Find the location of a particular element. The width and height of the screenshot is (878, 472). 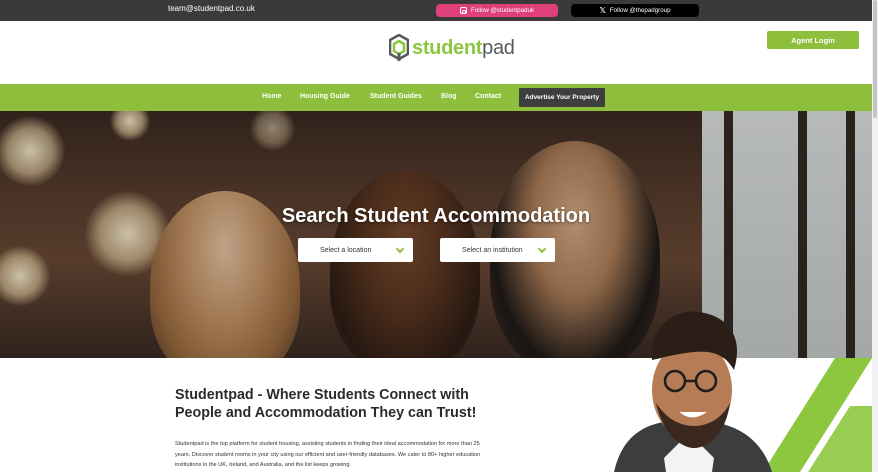

site-header: studentpad Agent Login is located at coordinates (436, 52).